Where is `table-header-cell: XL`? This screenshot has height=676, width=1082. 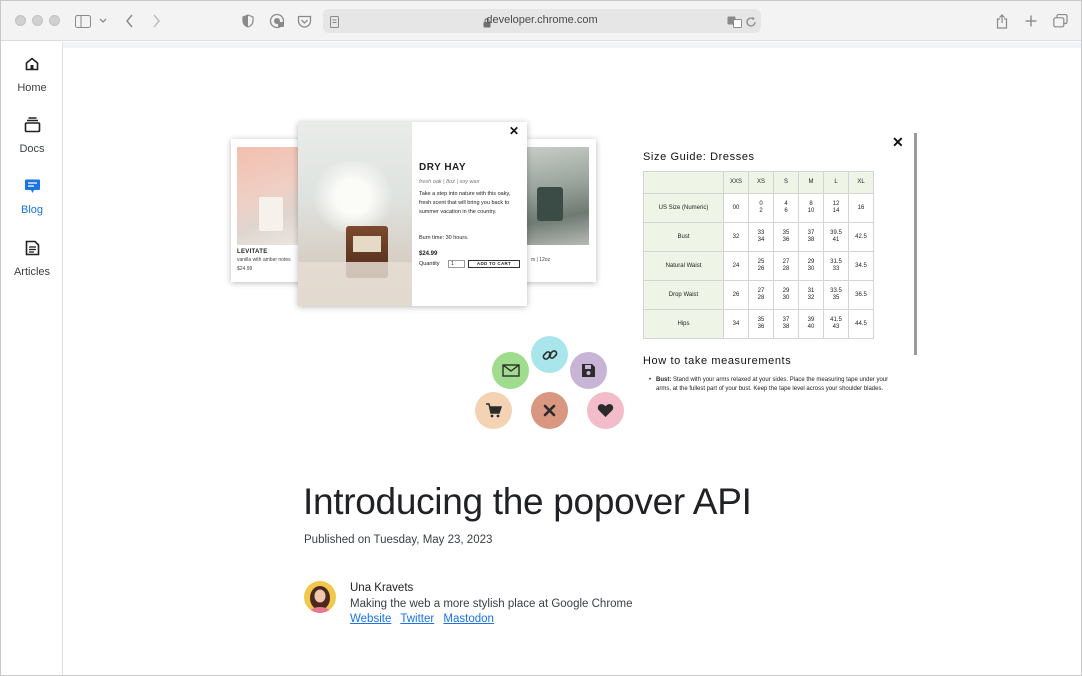
table-header-cell: XL is located at coordinates (861, 182).